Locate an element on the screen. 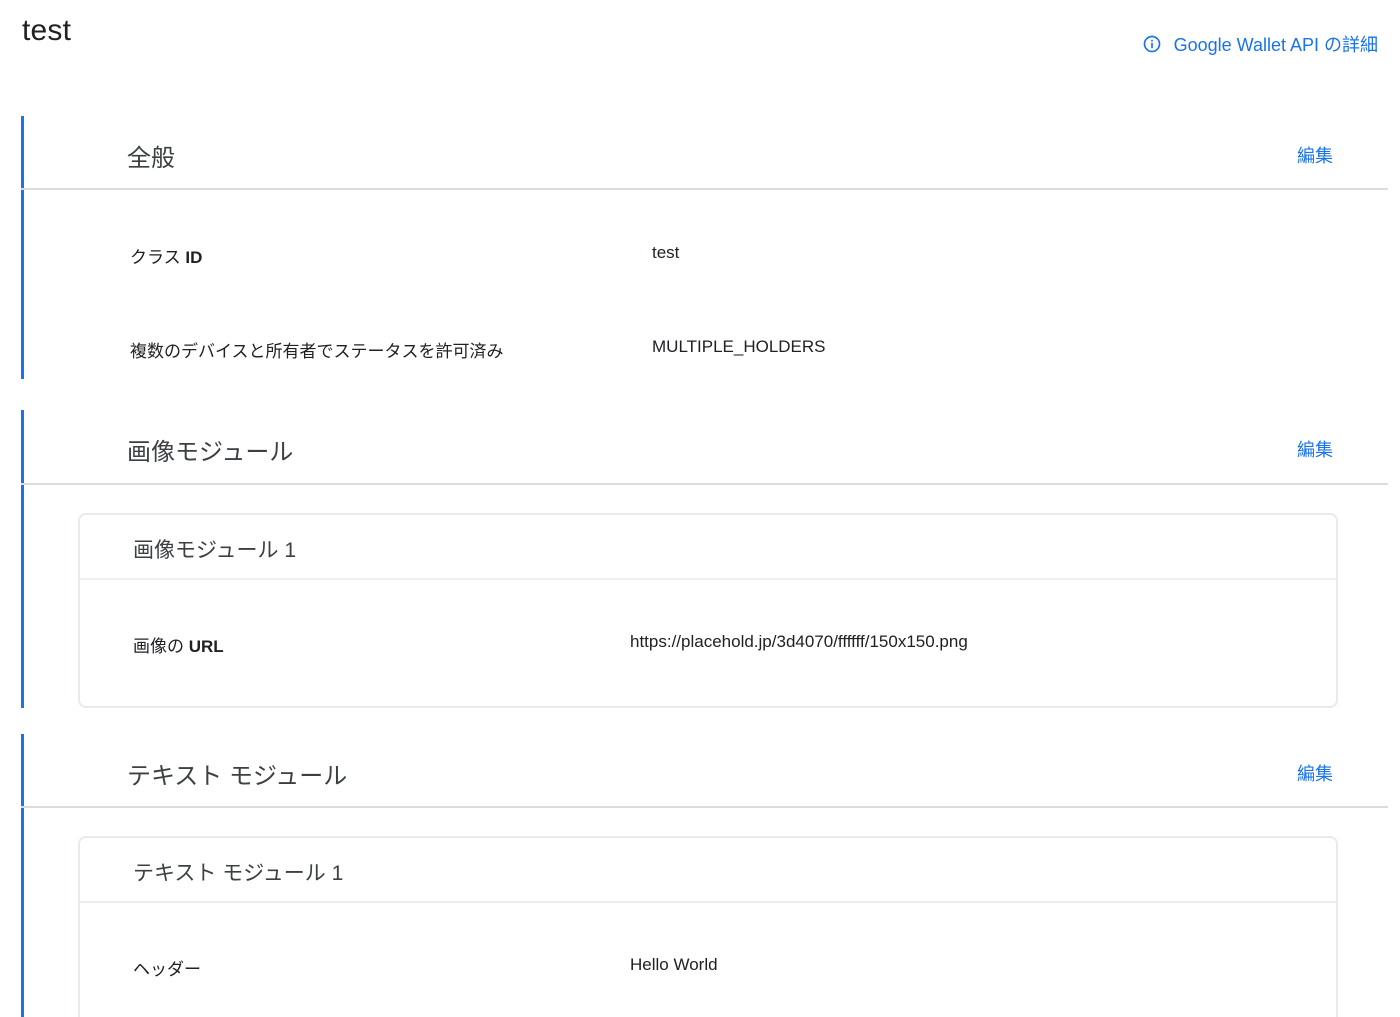 The width and height of the screenshot is (1400, 1017). card-title: テキスト モジュール 1 is located at coordinates (238, 873).